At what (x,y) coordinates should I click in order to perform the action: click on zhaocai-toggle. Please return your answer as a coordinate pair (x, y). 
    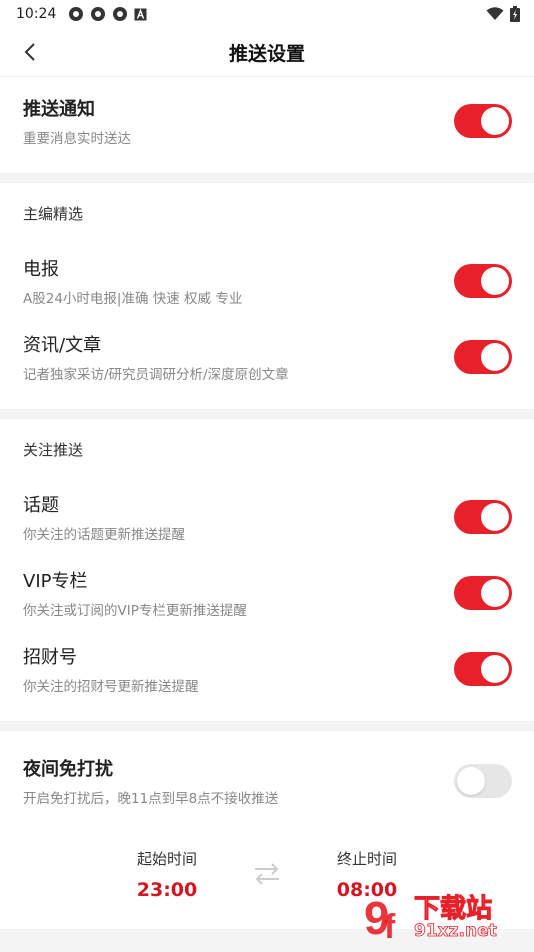
    Looking at the image, I should click on (483, 669).